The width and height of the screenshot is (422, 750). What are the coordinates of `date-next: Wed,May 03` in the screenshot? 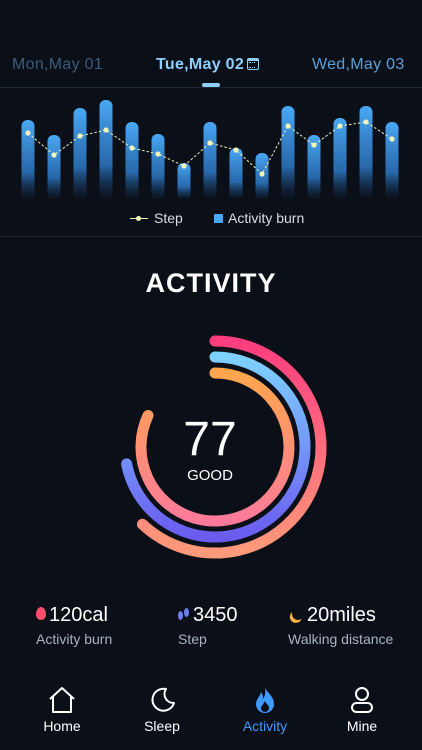 It's located at (358, 65).